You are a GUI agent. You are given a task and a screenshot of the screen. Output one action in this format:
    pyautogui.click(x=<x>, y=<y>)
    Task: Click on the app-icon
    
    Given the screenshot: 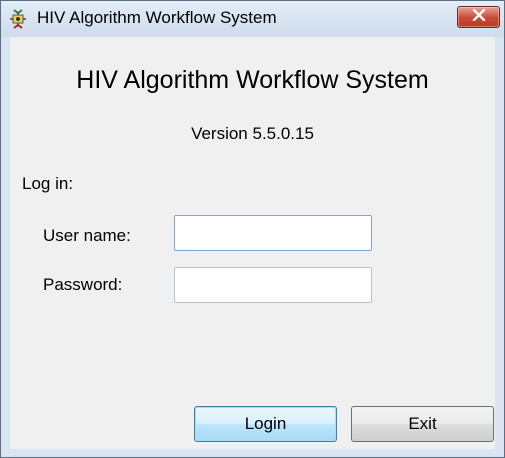 What is the action you would take?
    pyautogui.click(x=18, y=19)
    